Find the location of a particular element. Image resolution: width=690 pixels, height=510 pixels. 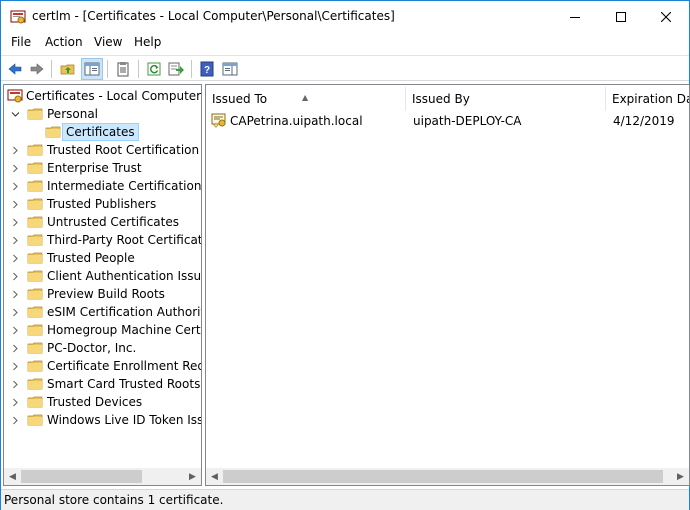

up-one-level-button is located at coordinates (68, 69).